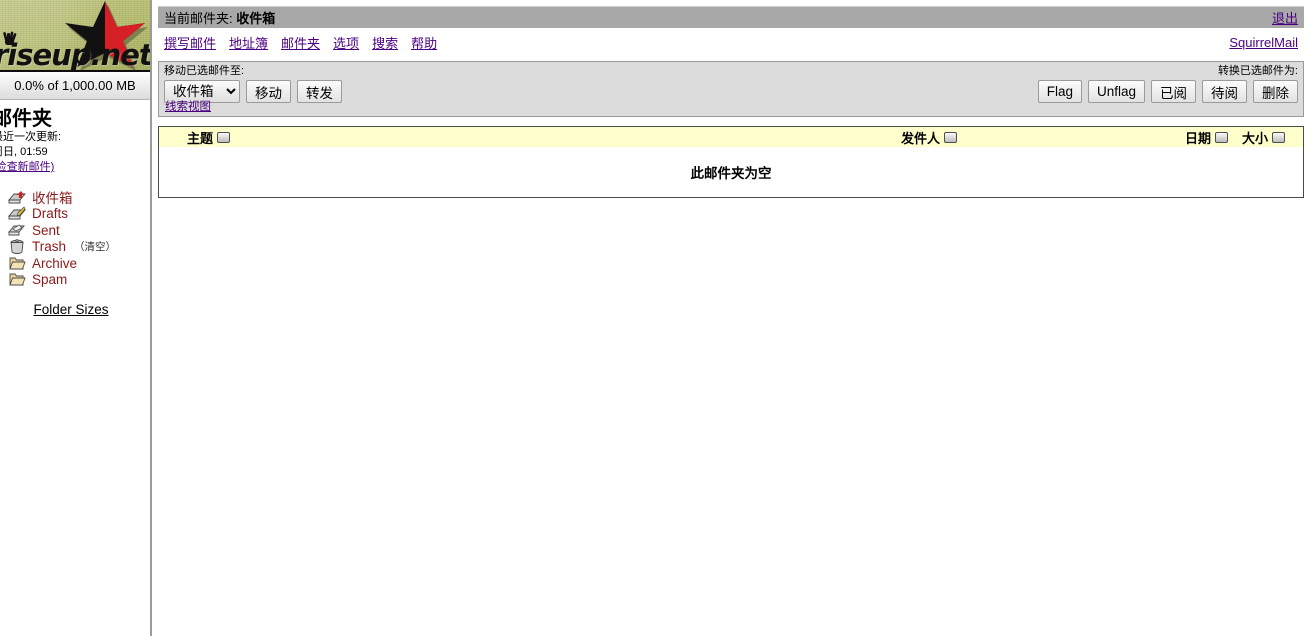  What do you see at coordinates (1198, 138) in the screenshot?
I see `column-label-date: 日期` at bounding box center [1198, 138].